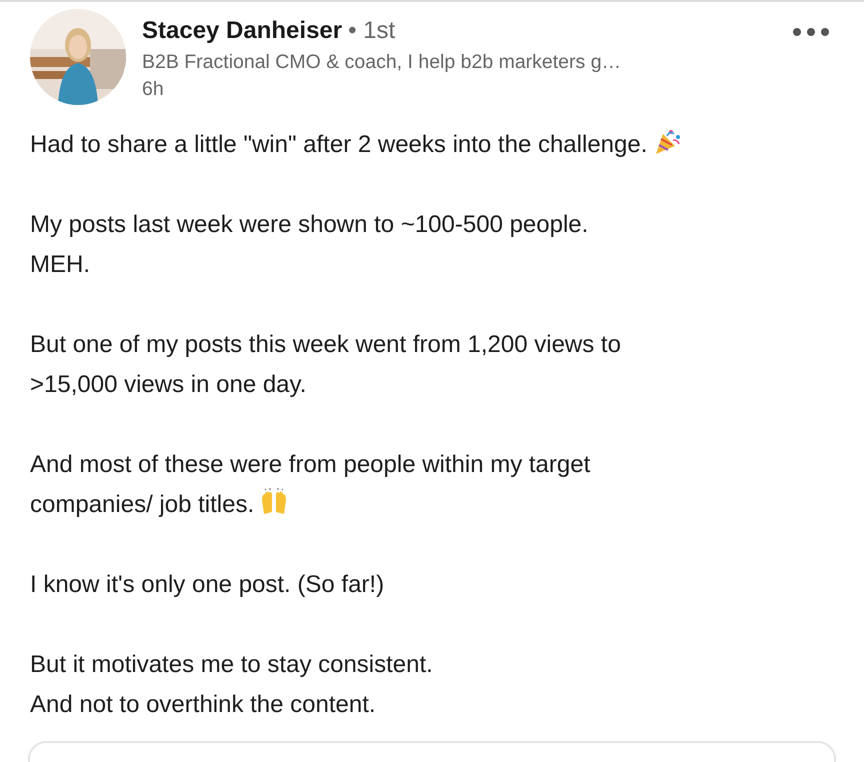 This screenshot has height=762, width=864. What do you see at coordinates (372, 31) in the screenshot?
I see `connection-degree: • 1st` at bounding box center [372, 31].